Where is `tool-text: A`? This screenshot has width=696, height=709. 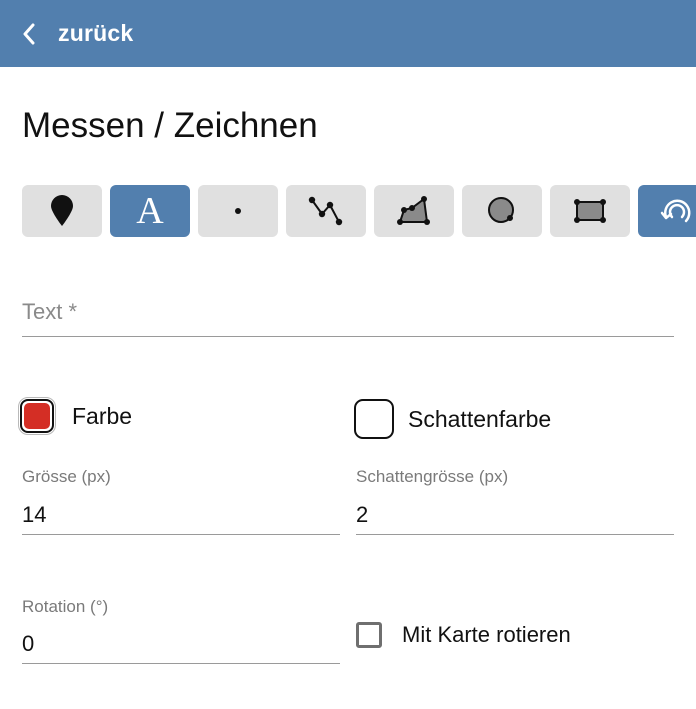
tool-text: A is located at coordinates (150, 211).